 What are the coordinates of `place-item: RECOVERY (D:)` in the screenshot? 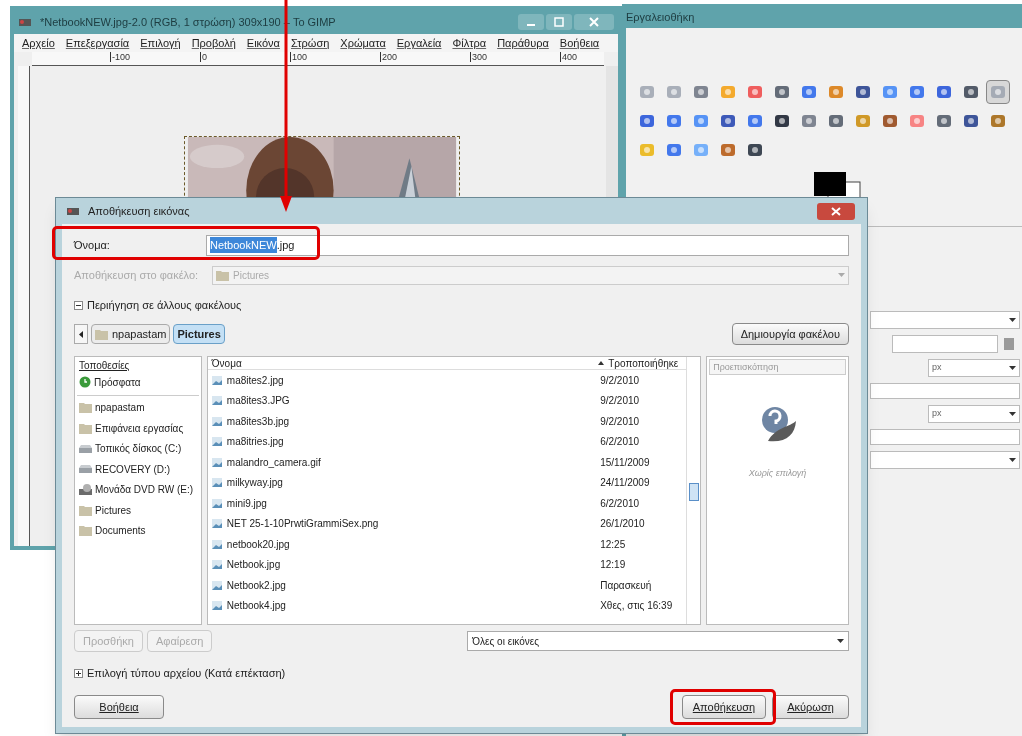 It's located at (138, 469).